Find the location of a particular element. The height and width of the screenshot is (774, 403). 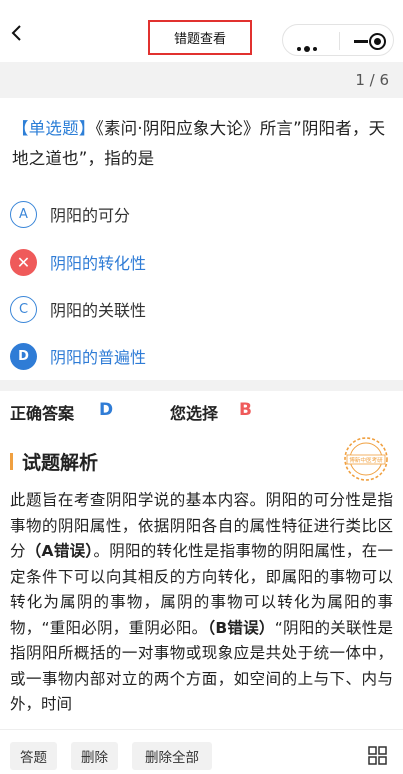

section-divider is located at coordinates (201, 385).